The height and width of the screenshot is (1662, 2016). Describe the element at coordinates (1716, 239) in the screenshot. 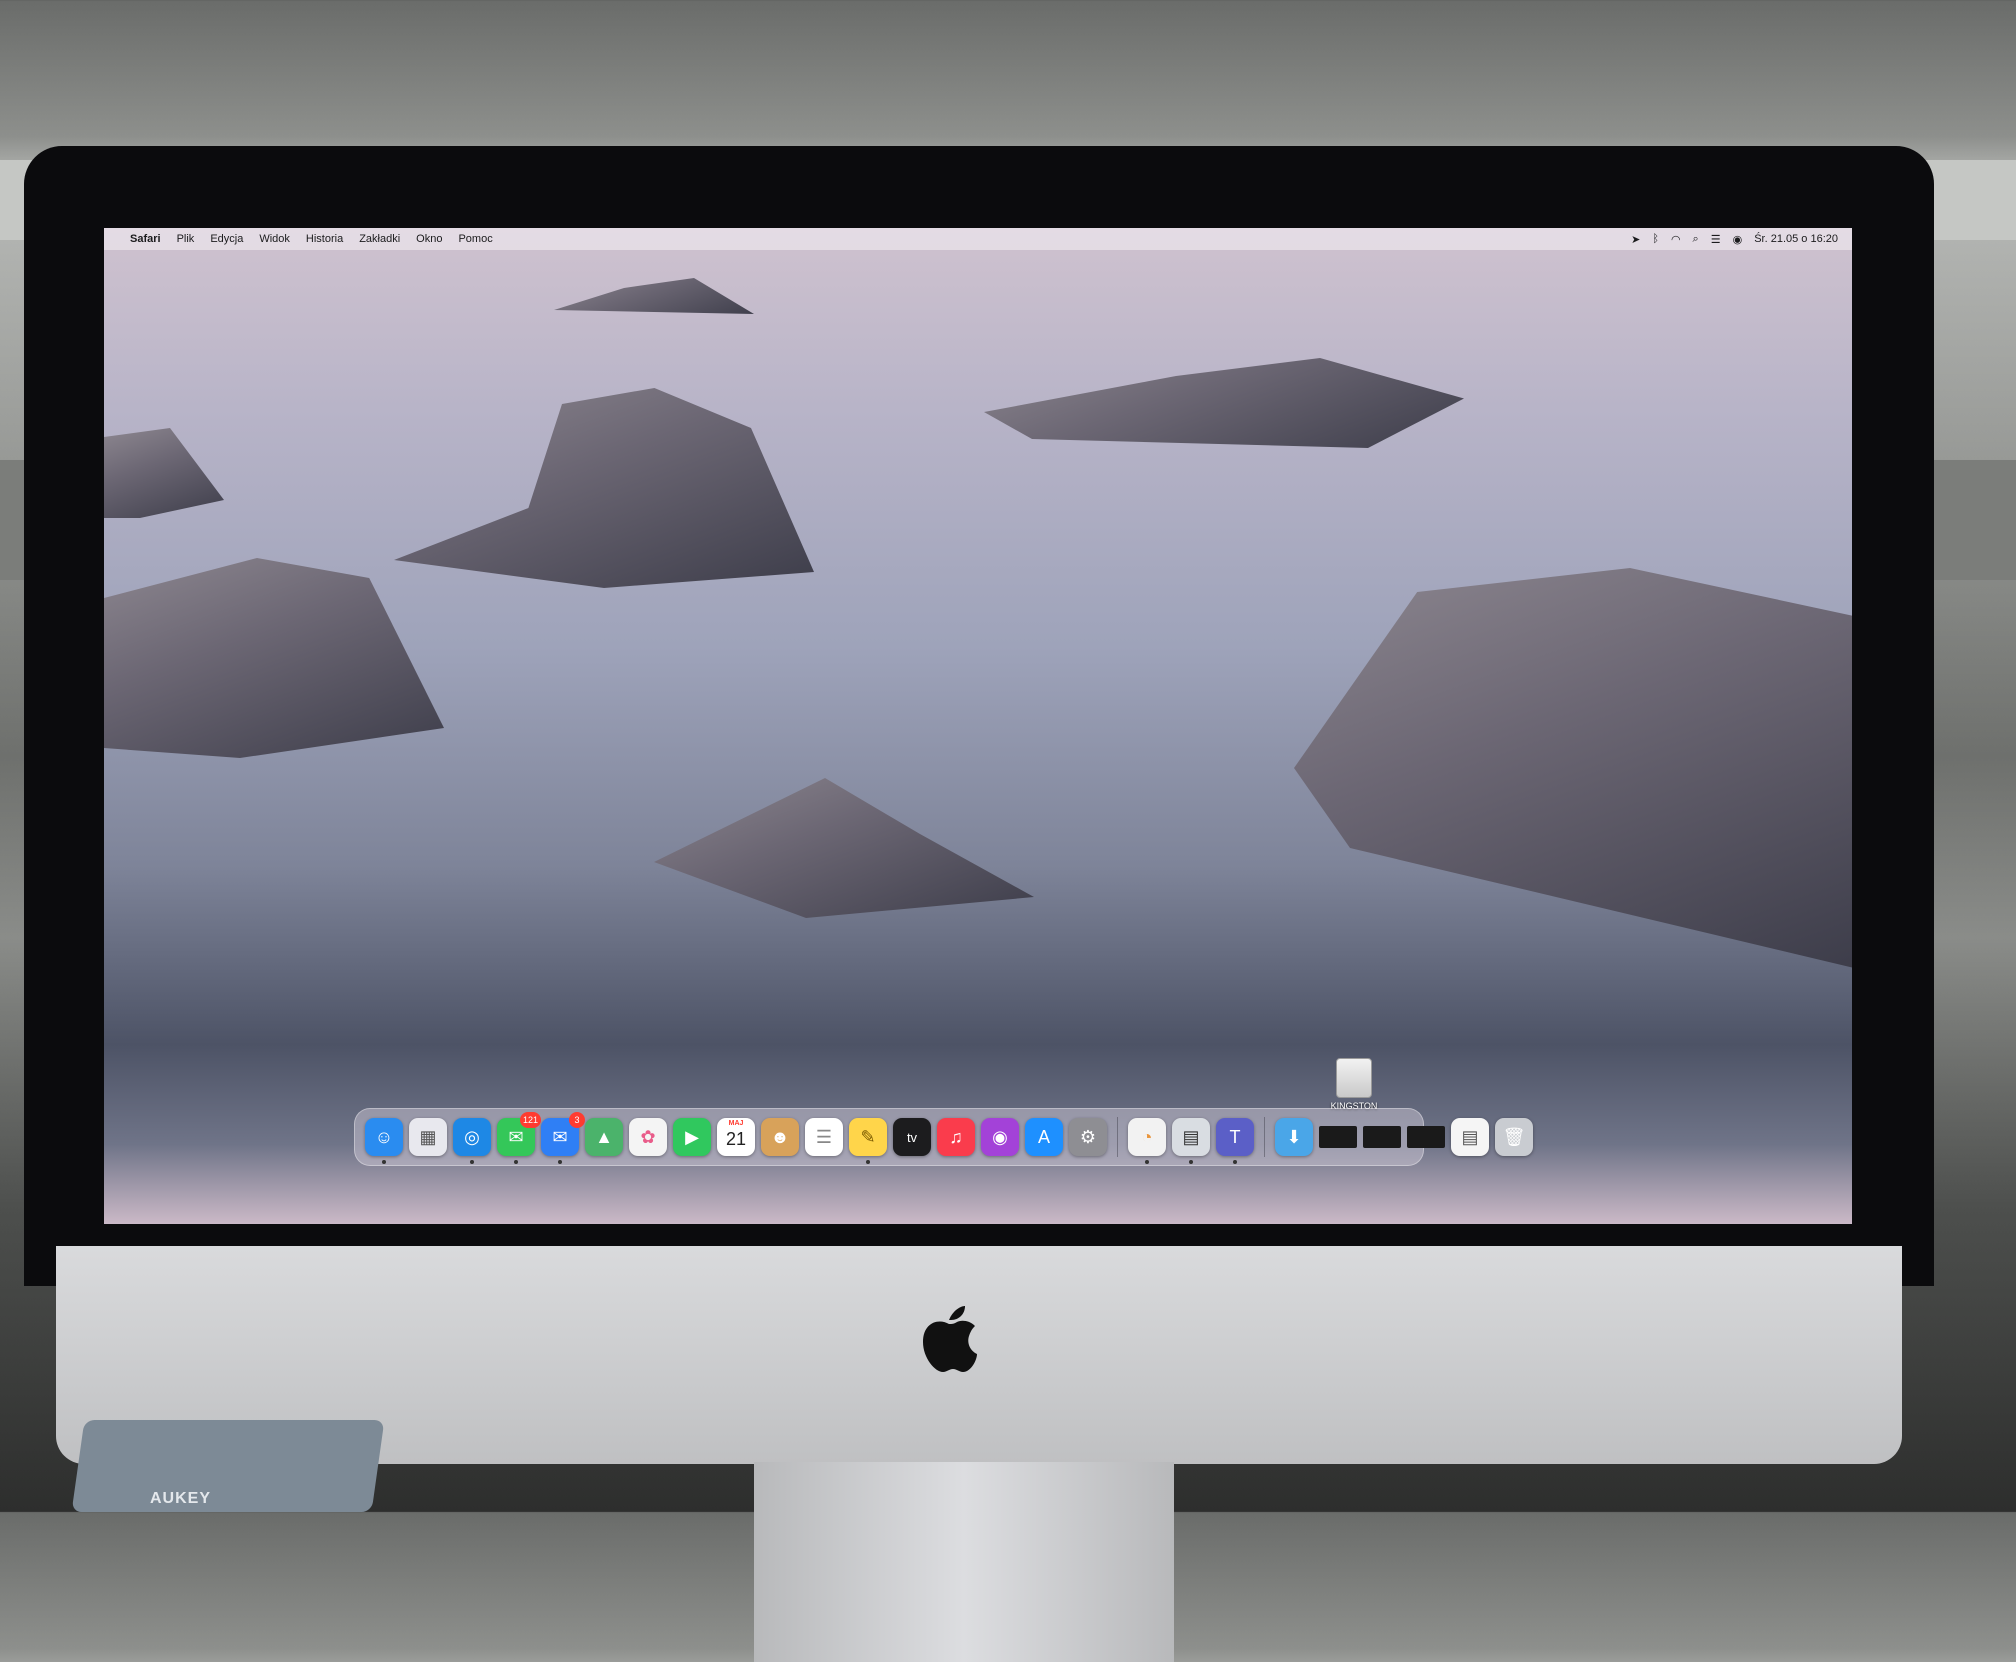

I see `control-center-icon: ☰` at that location.